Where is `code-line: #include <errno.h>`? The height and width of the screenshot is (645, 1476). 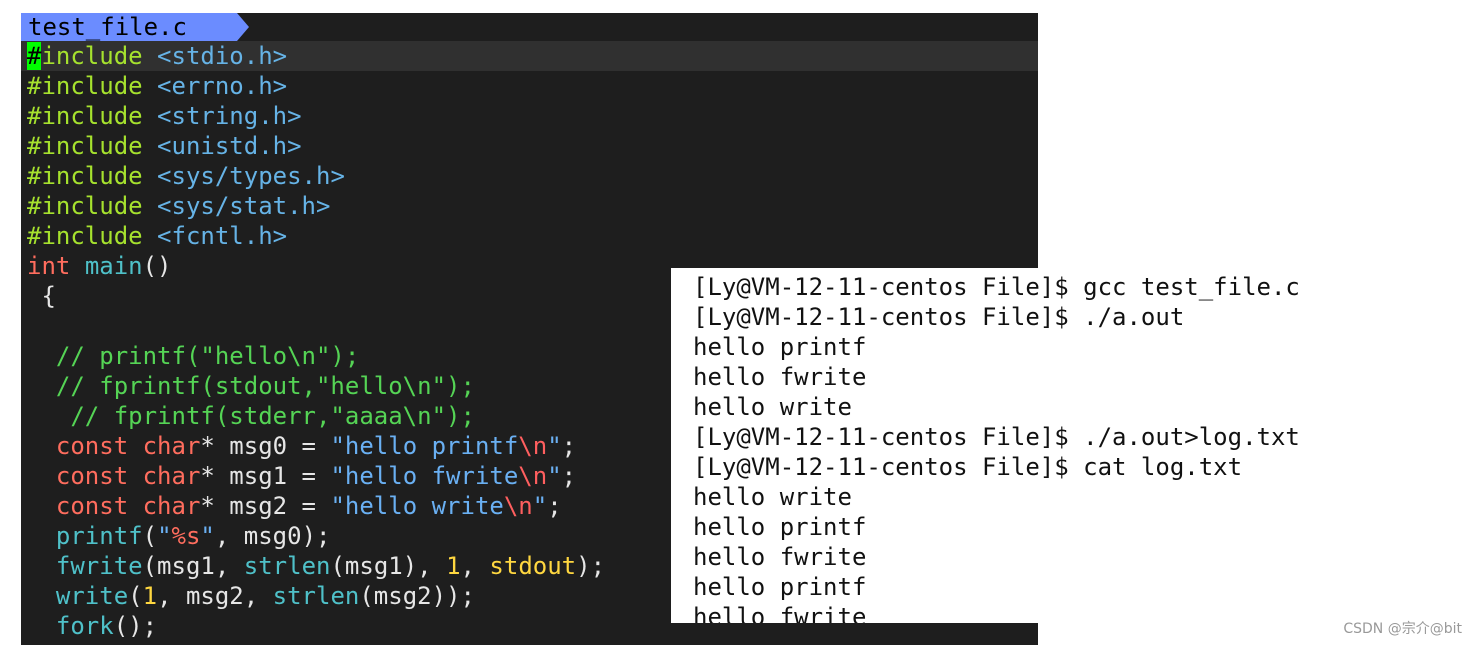 code-line: #include <errno.h> is located at coordinates (529, 86).